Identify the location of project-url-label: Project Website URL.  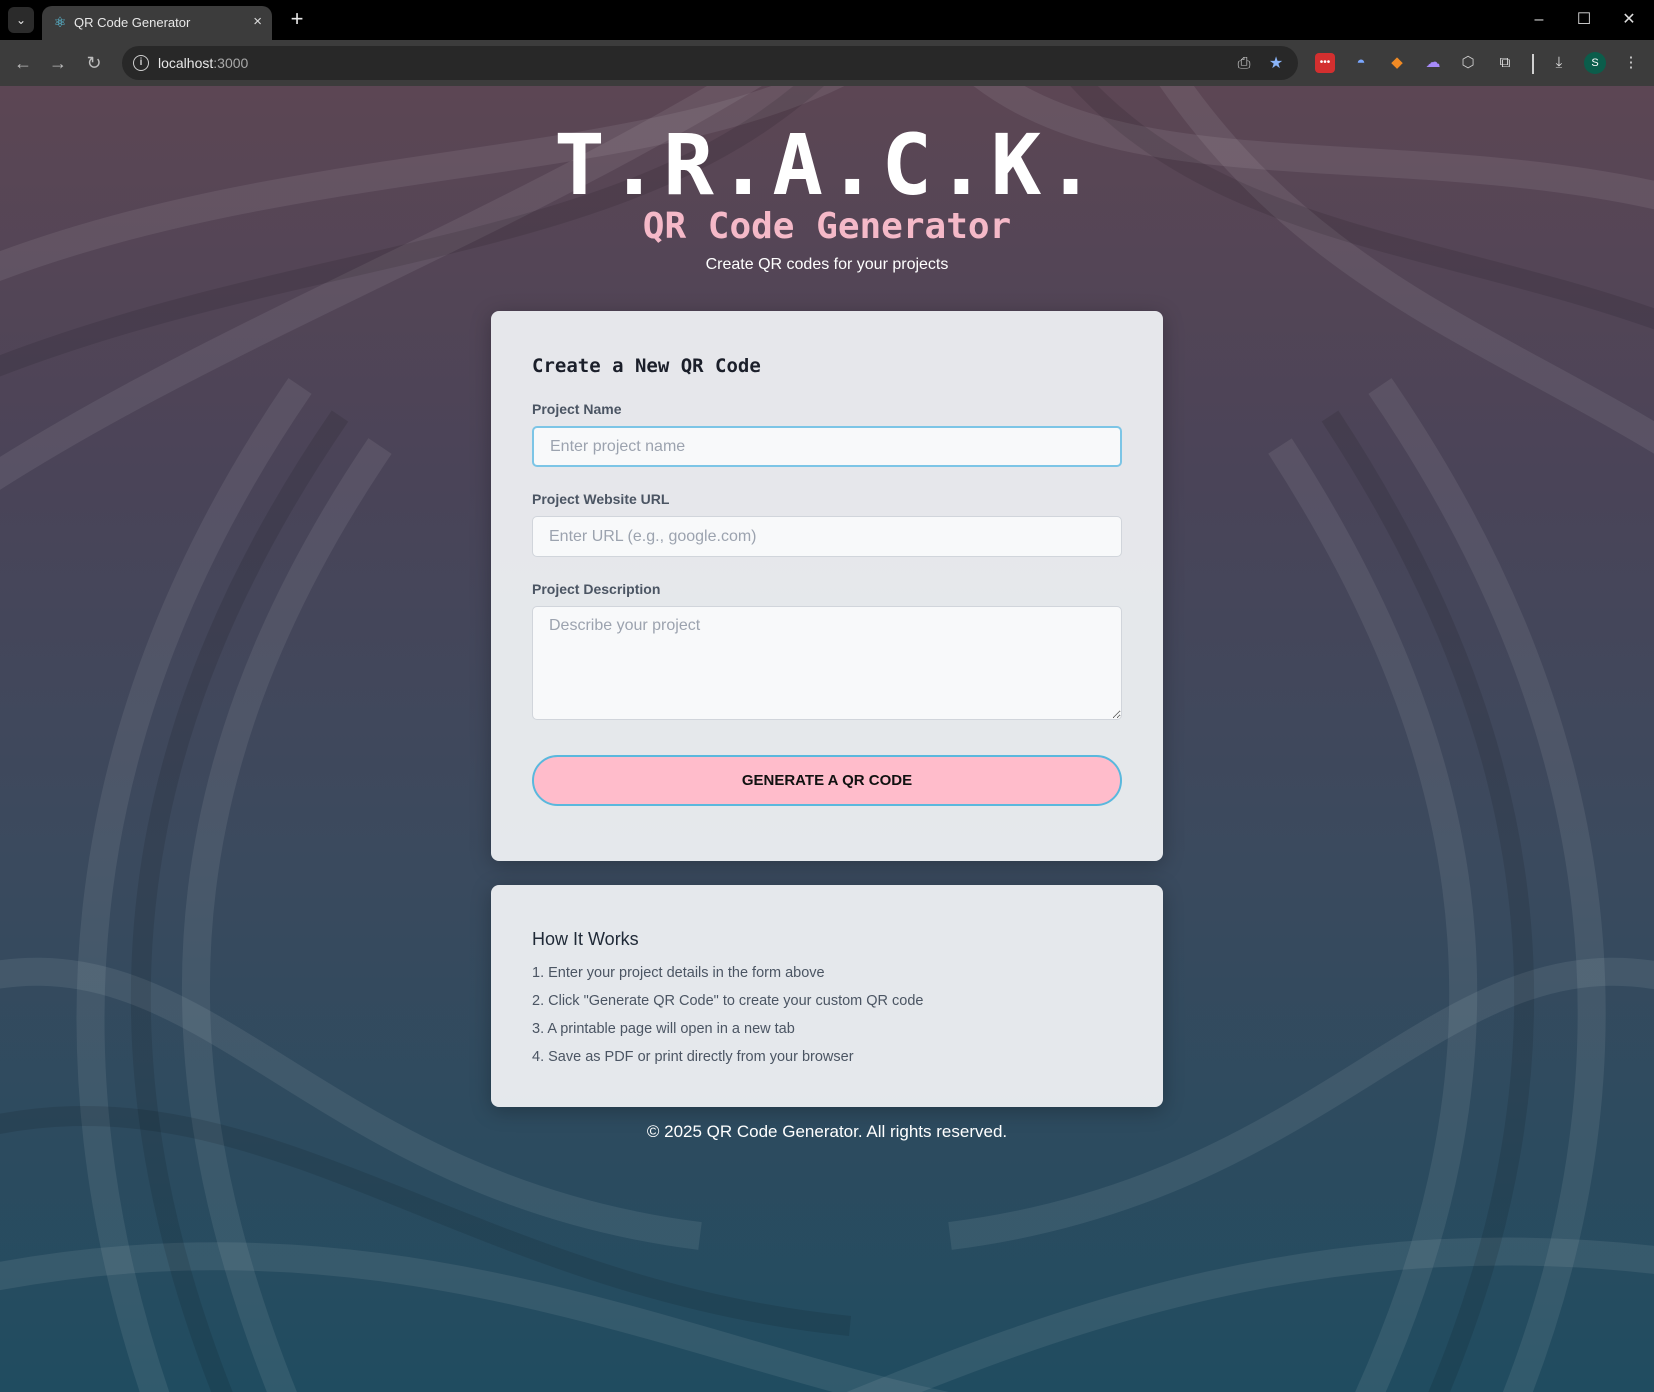
(601, 499).